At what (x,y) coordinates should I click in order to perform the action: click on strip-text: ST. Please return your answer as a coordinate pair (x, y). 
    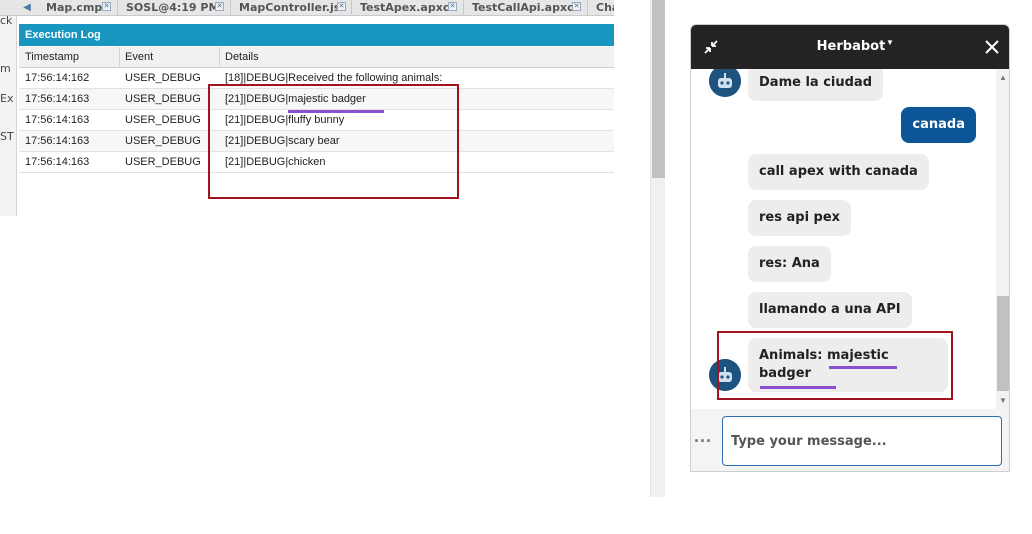
    Looking at the image, I should click on (7, 136).